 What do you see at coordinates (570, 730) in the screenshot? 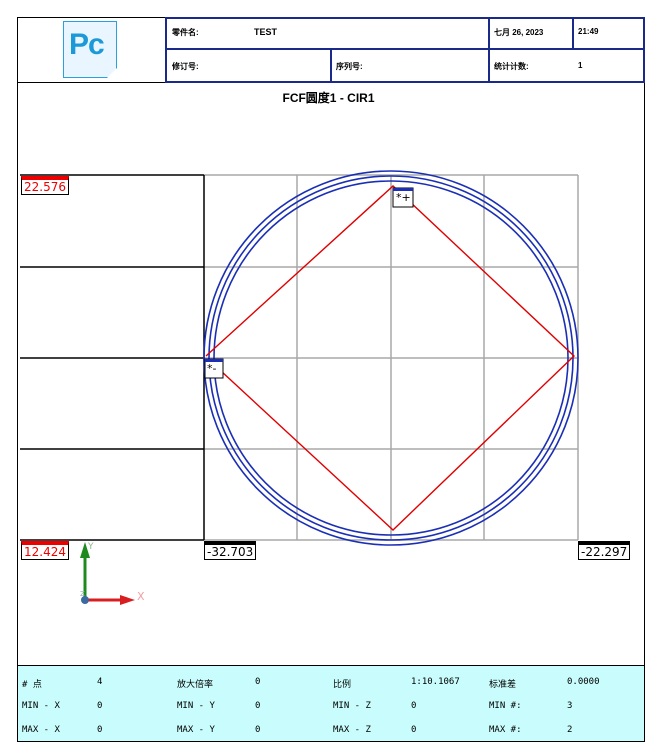
I see `stat-value: 2` at bounding box center [570, 730].